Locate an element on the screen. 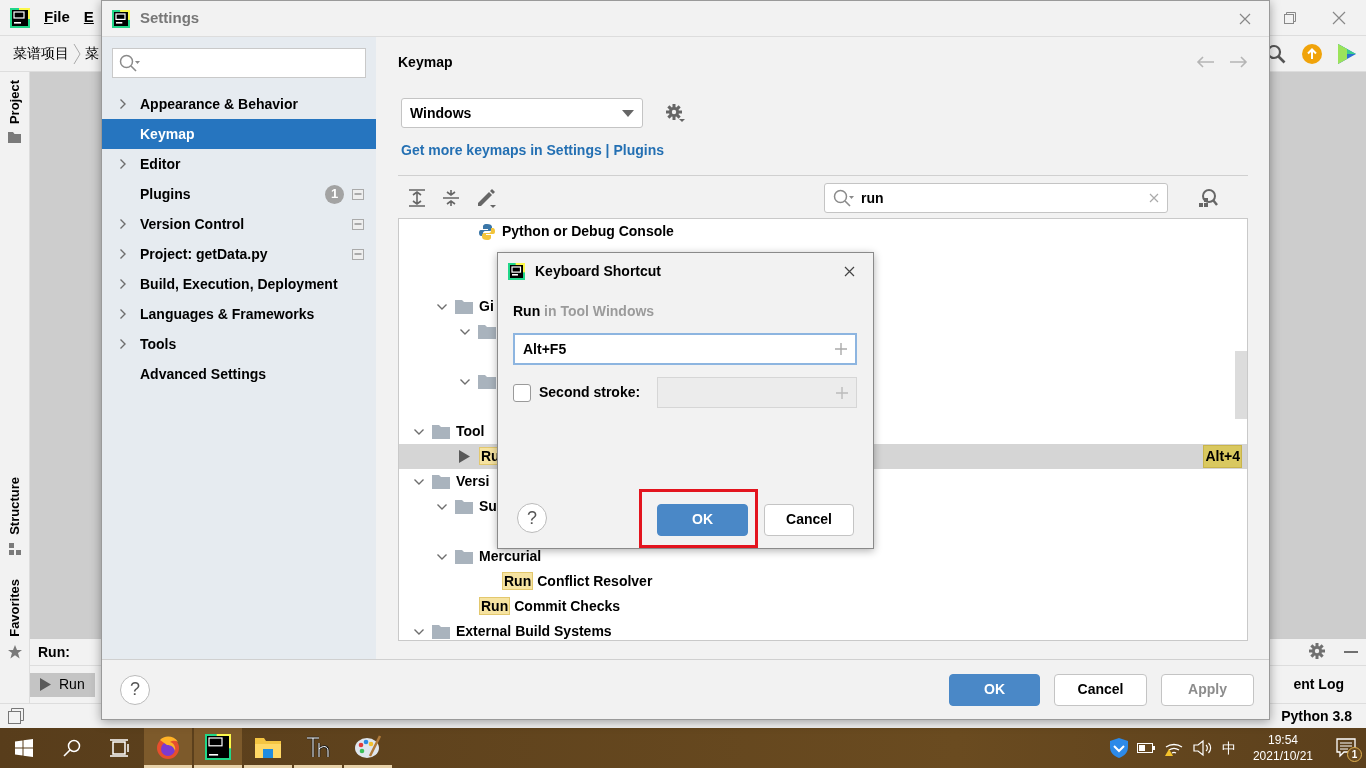 The image size is (1366, 768). cancel-button: Cancel is located at coordinates (809, 519).